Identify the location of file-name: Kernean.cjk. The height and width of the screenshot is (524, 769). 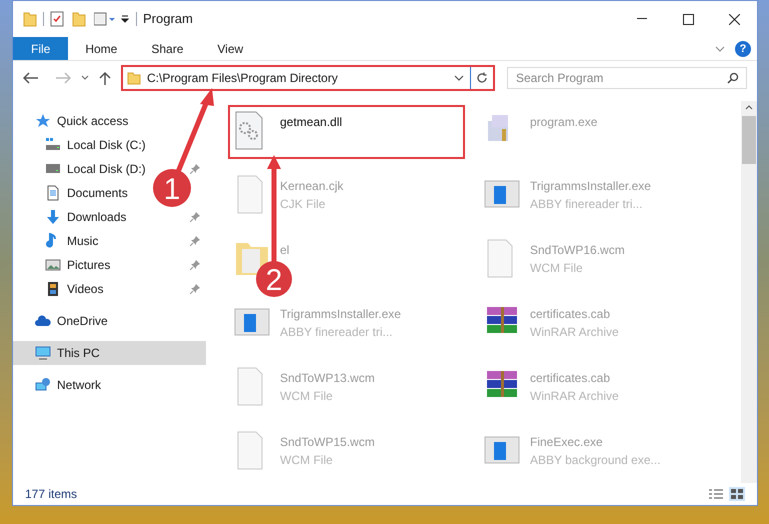
(312, 186).